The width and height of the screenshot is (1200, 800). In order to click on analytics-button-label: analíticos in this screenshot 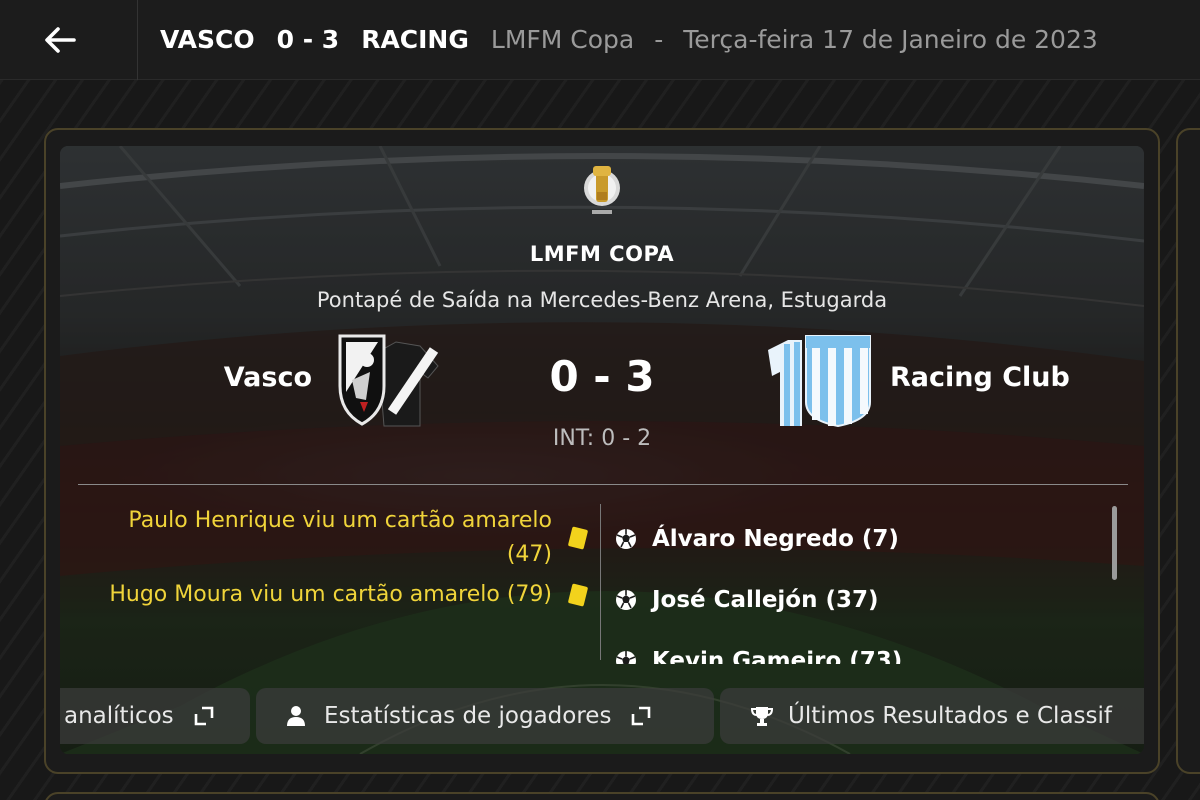, I will do `click(119, 716)`.